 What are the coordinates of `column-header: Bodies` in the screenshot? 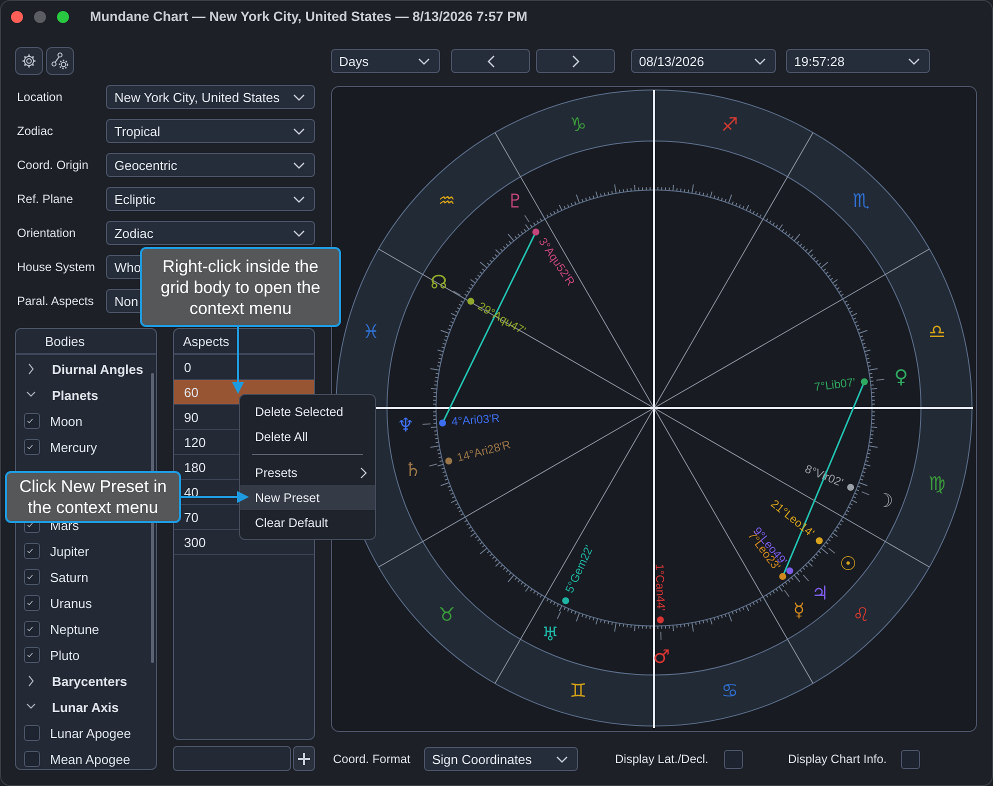 It's located at (86, 342).